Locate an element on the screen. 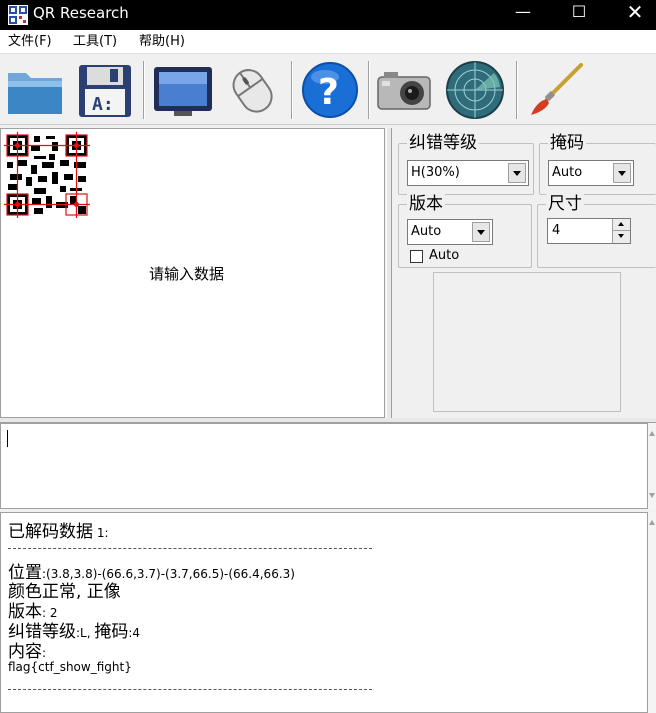  size-stepper: 4 is located at coordinates (589, 231).